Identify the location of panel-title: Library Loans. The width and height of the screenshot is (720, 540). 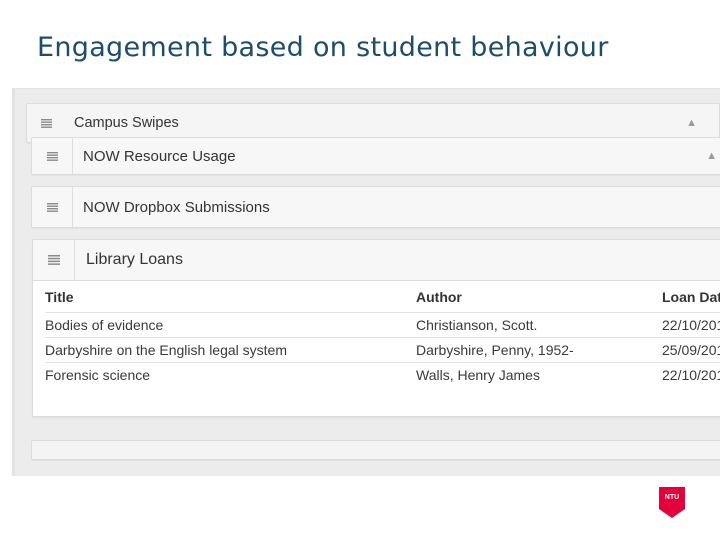
(134, 259).